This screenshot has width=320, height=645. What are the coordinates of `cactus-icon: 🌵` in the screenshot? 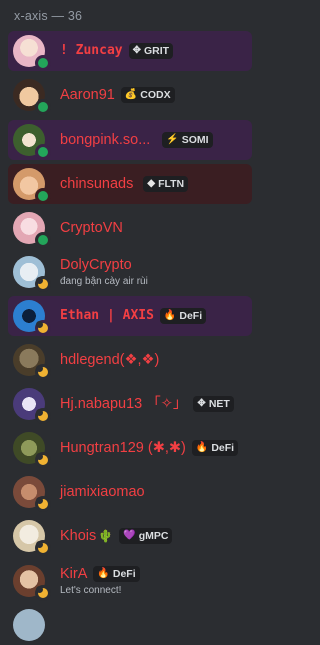 It's located at (106, 536).